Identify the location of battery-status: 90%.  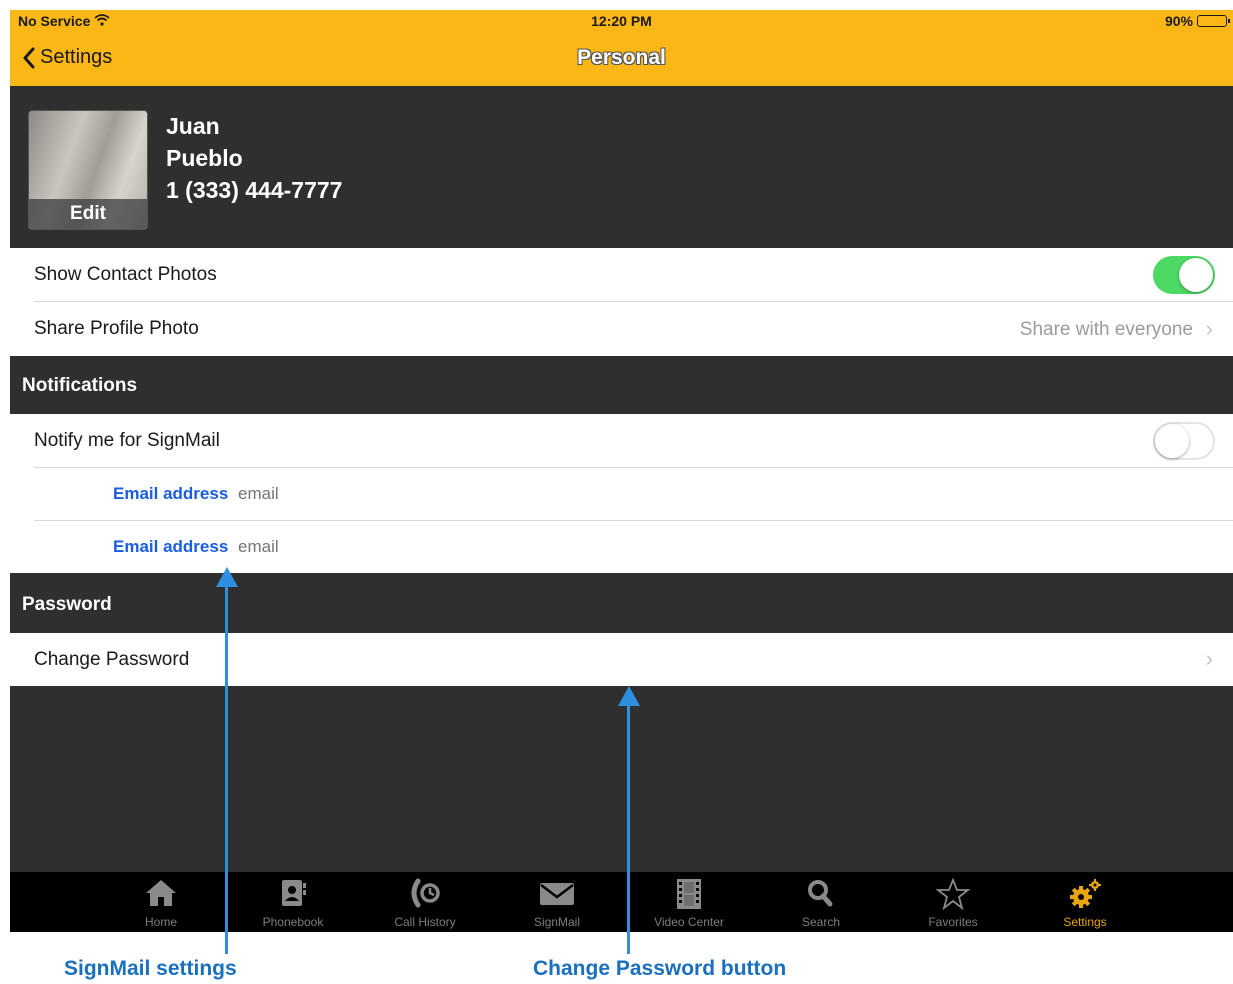
(1197, 21).